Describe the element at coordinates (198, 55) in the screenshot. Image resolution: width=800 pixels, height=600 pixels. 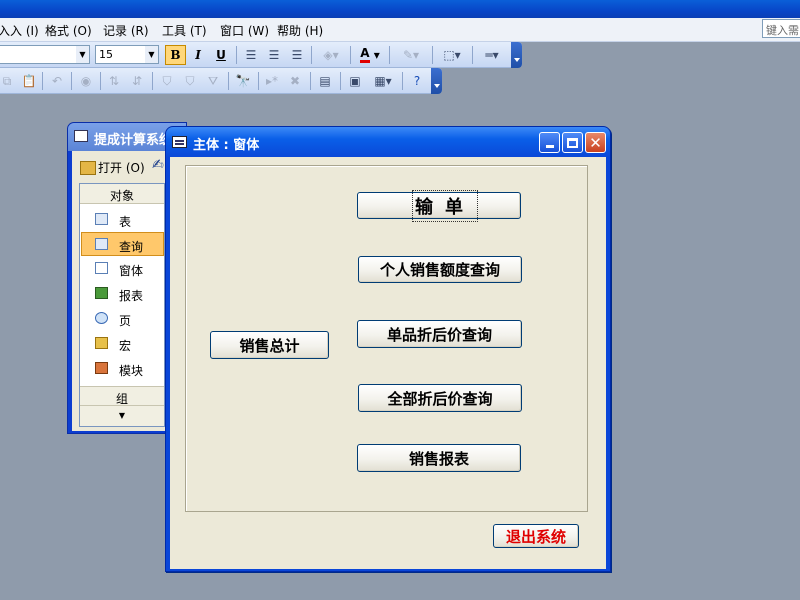
I see `italic-button: I` at that location.